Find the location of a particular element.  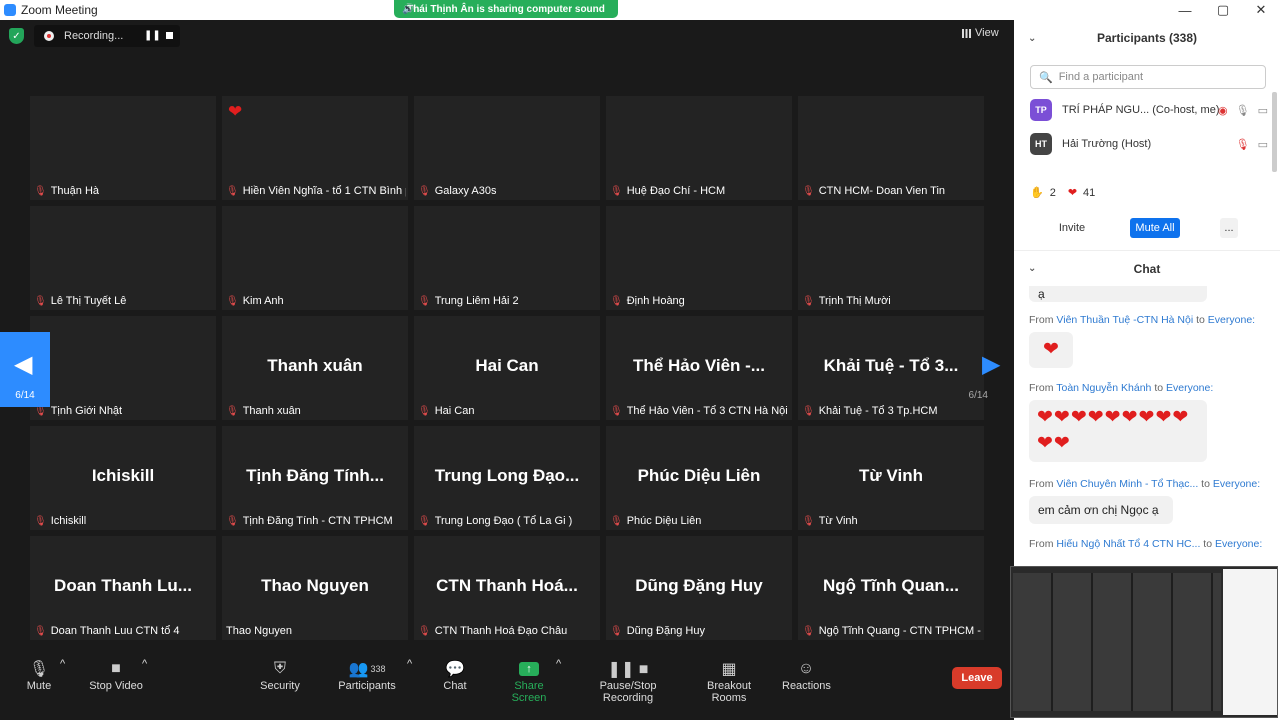

tile-name-text: Thuận Hà is located at coordinates (75, 191).